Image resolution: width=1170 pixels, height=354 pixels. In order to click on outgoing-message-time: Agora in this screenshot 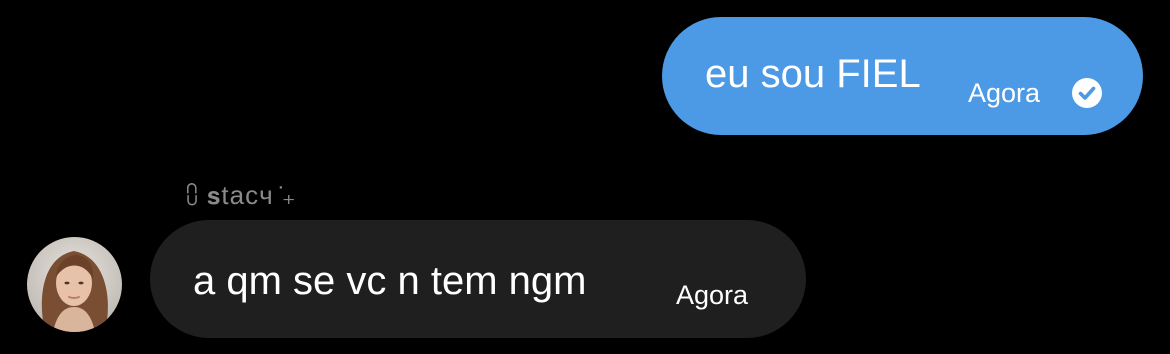, I will do `click(1004, 93)`.